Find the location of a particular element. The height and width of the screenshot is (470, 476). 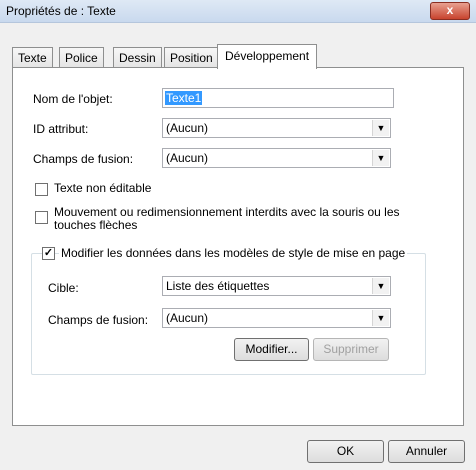

object-name-value: Texte1 is located at coordinates (184, 98).